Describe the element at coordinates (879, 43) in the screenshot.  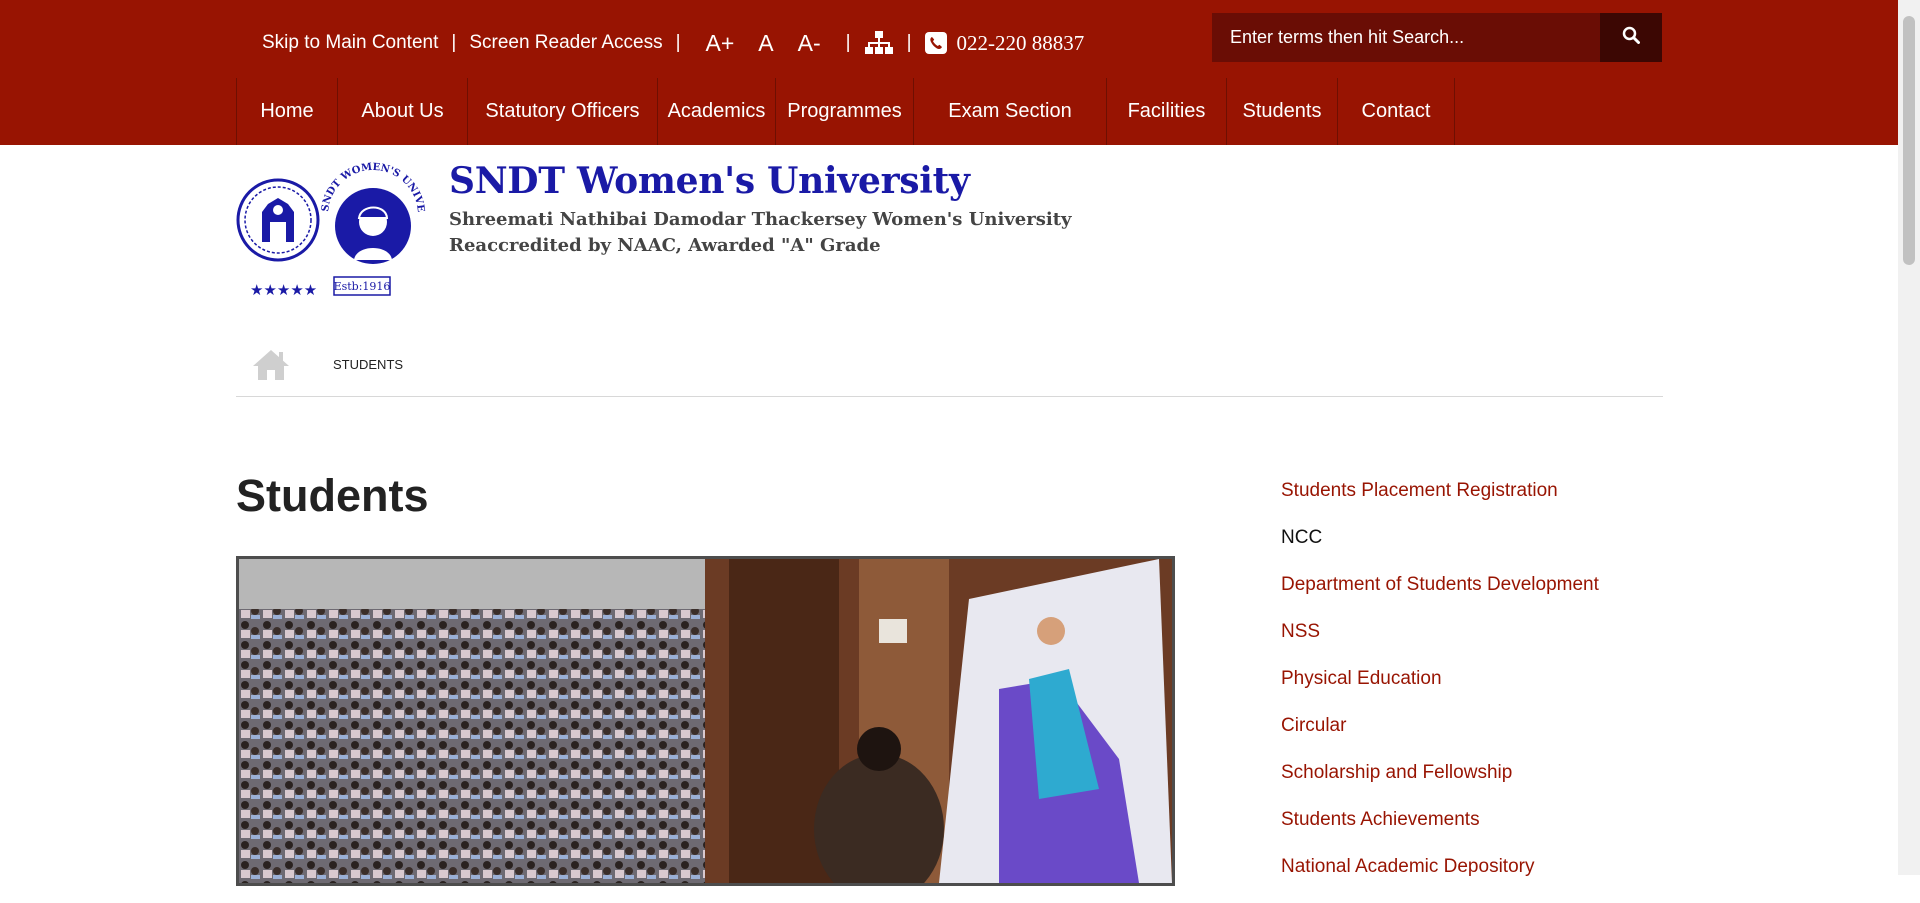
I see `sitemap-icon` at that location.